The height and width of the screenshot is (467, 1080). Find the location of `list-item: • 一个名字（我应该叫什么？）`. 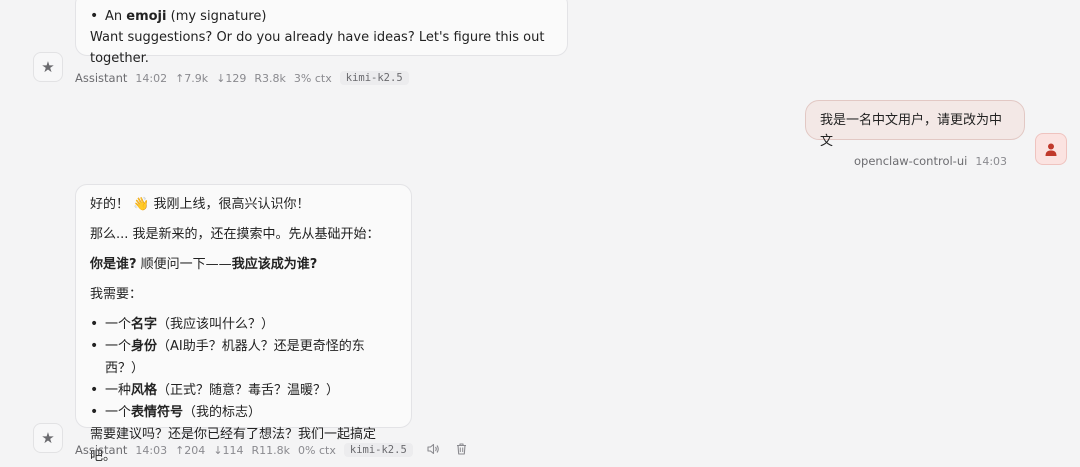

list-item: • 一个名字（我应该叫什么？） is located at coordinates (182, 324).